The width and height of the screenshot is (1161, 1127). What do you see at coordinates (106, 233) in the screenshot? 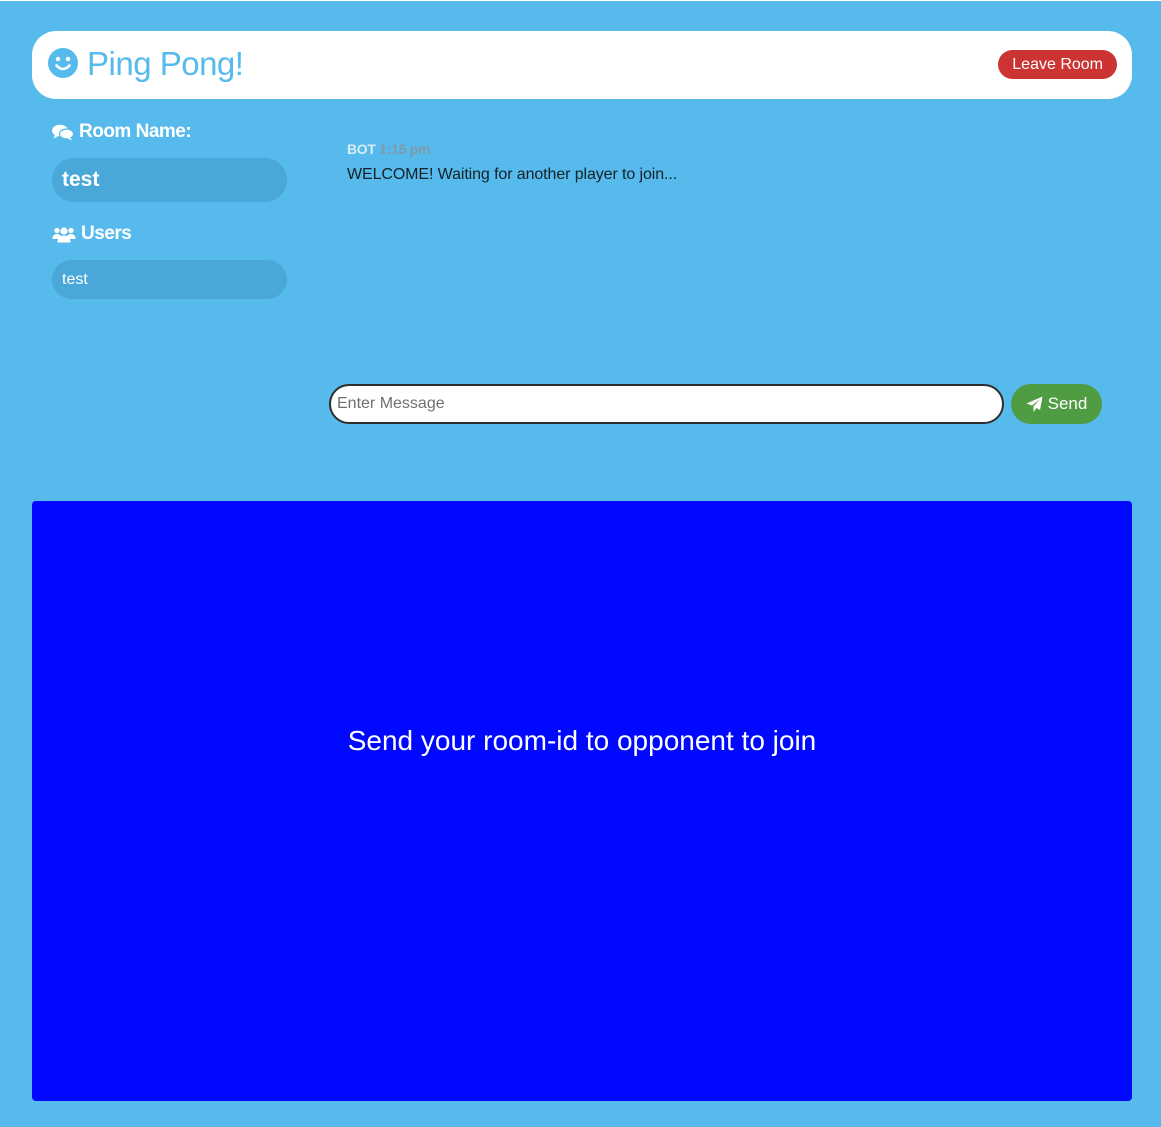
I see `users-heading-label: Users` at bounding box center [106, 233].